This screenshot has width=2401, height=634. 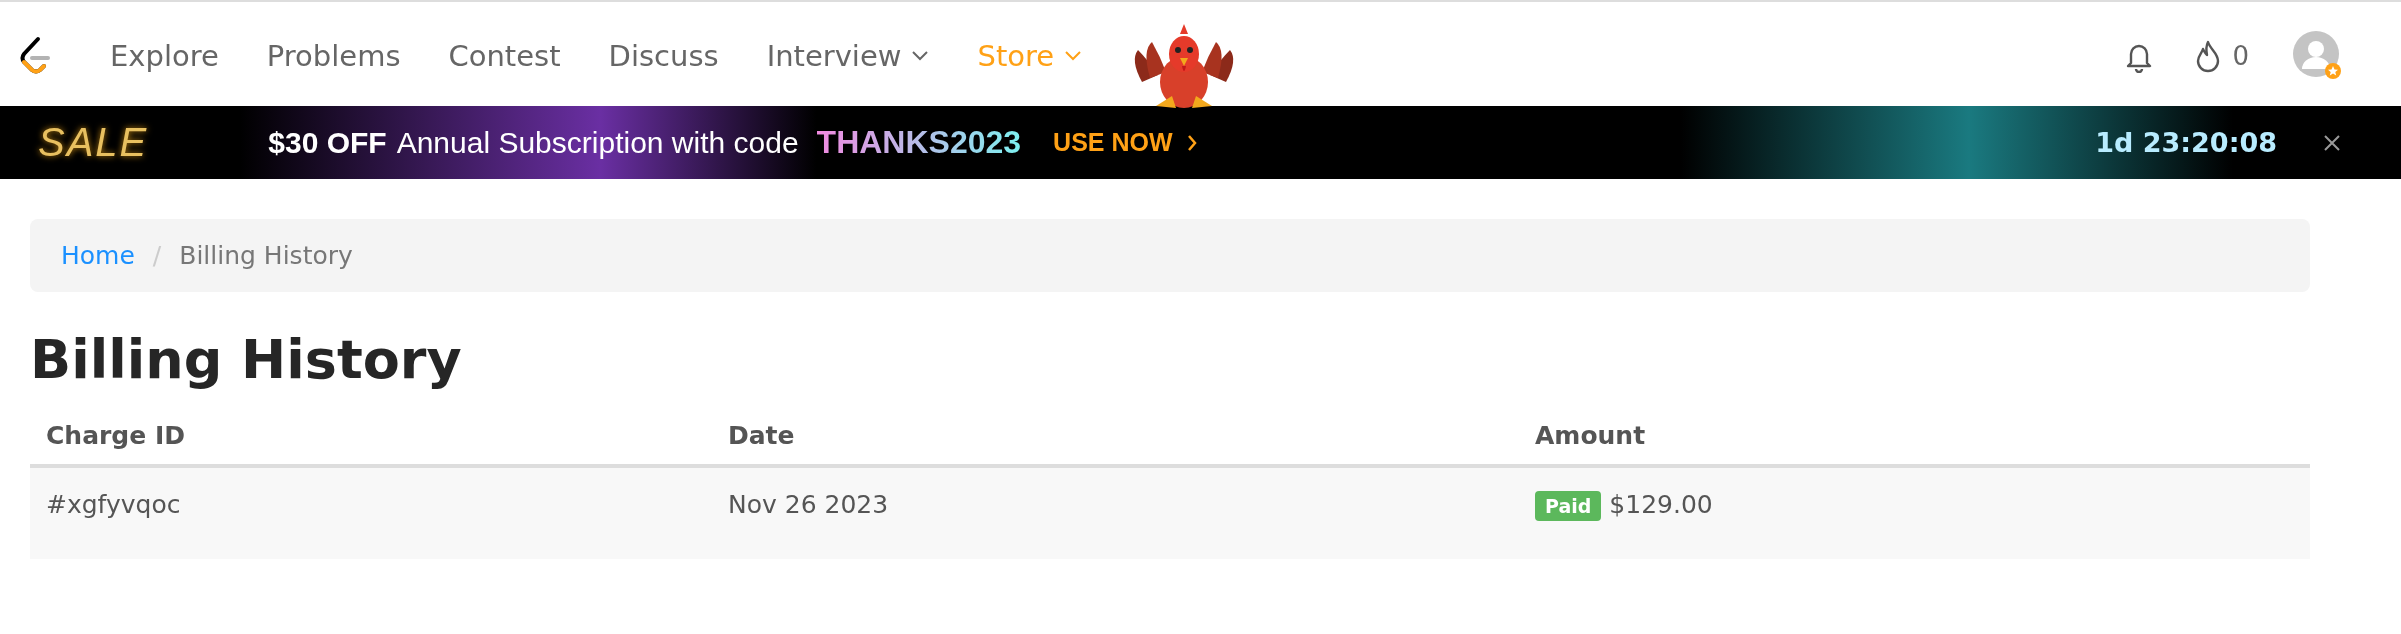 What do you see at coordinates (504, 56) in the screenshot?
I see `nav-tab: Contest` at bounding box center [504, 56].